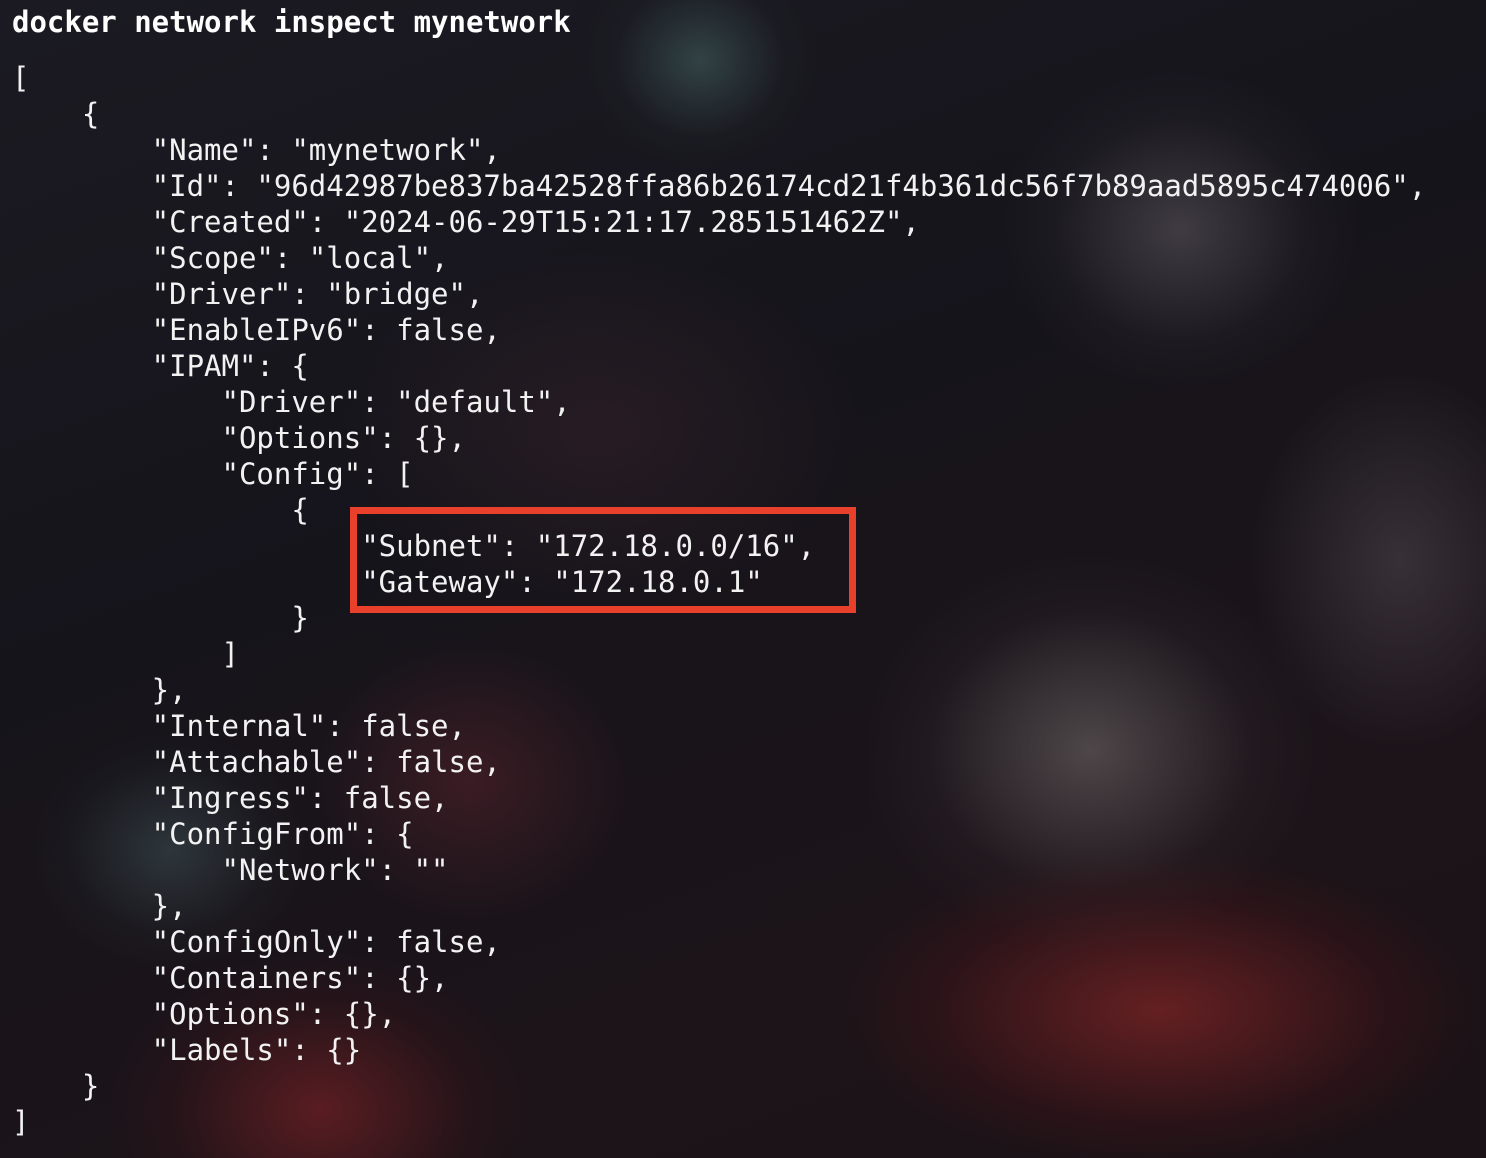 This screenshot has height=1158, width=1486. Describe the element at coordinates (256, 762) in the screenshot. I see `output-line: "Attachable": false,` at that location.